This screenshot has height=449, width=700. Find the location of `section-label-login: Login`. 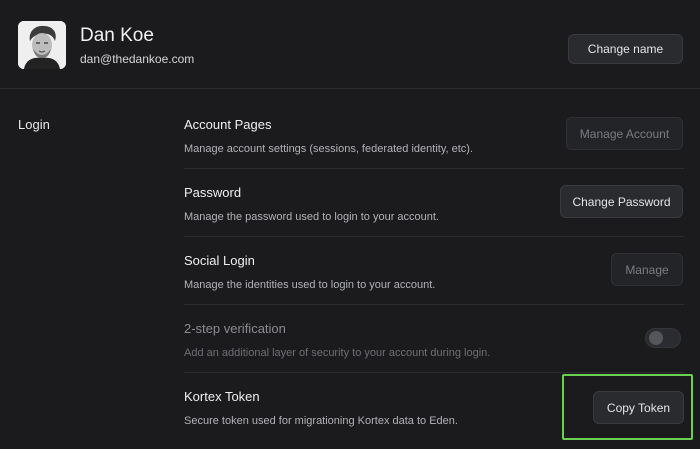

section-label-login: Login is located at coordinates (34, 124).